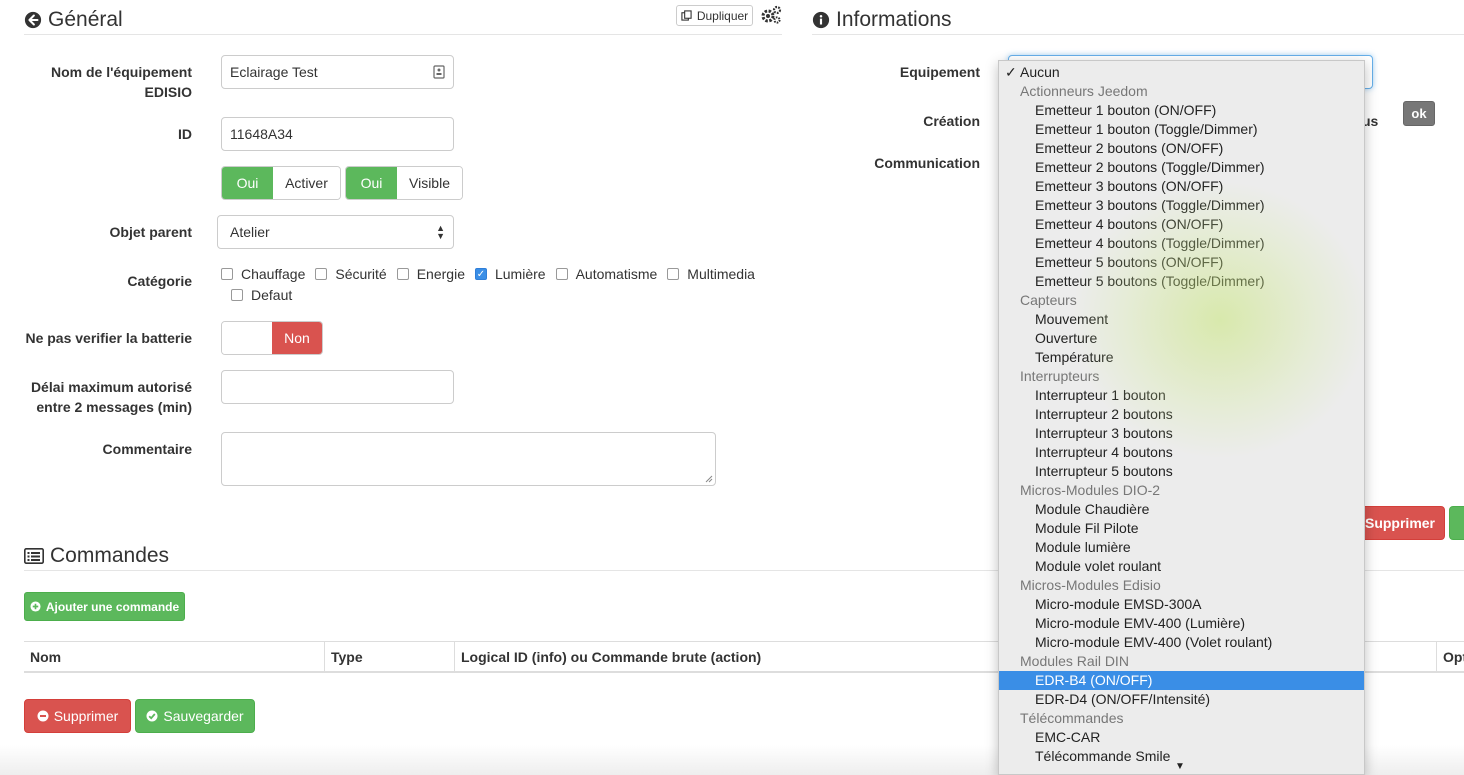 The image size is (1464, 775). I want to click on minus-circle-icon, so click(43, 716).